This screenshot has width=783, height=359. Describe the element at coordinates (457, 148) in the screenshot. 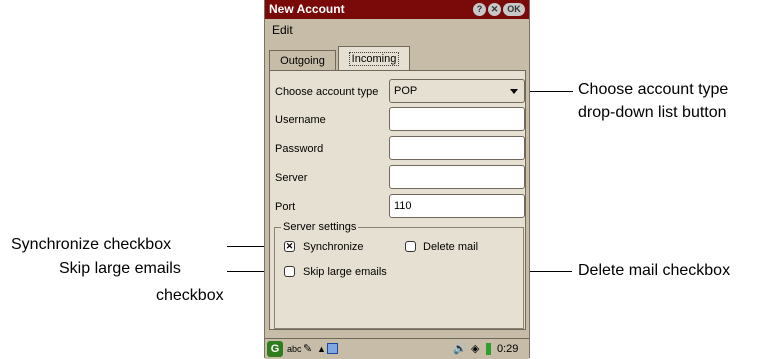

I see `password-field` at that location.